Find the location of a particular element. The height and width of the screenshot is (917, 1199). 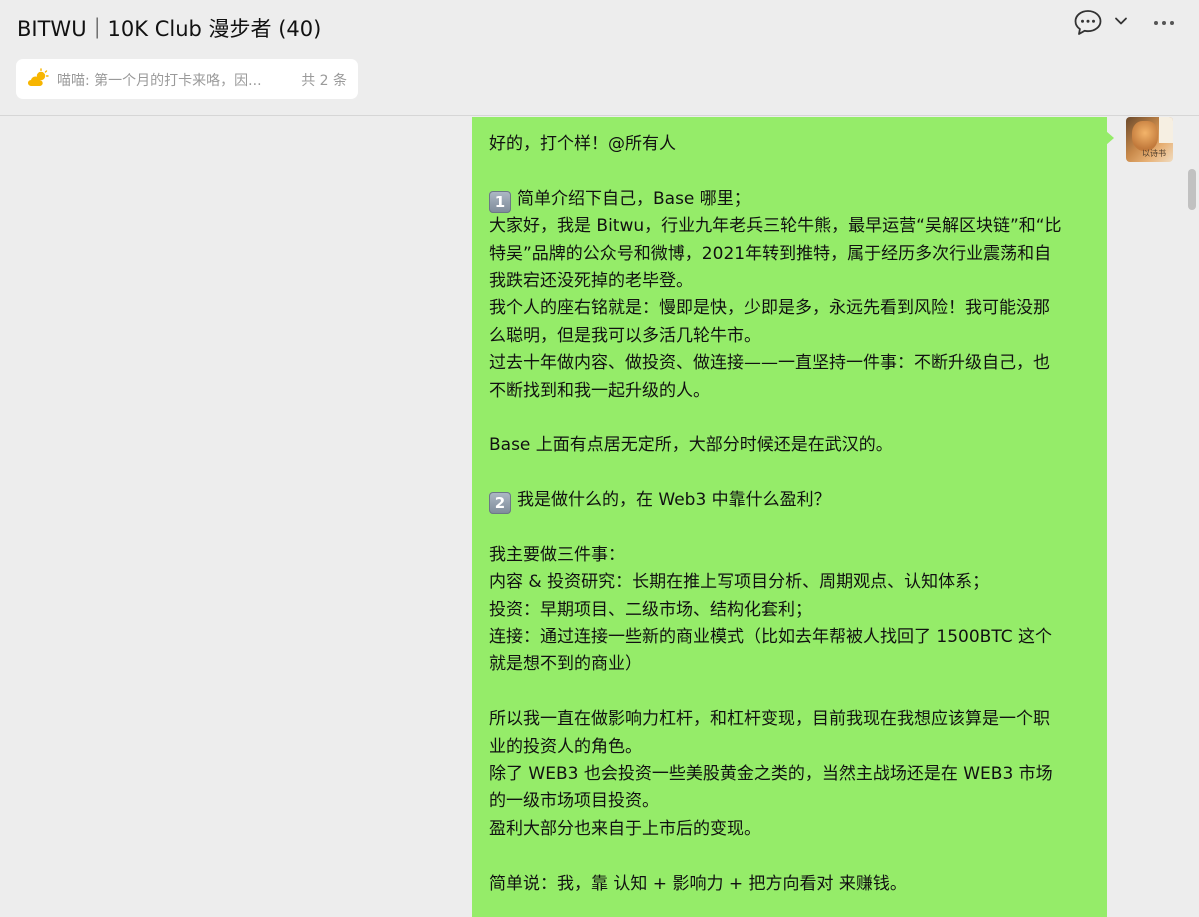

avatar-window is located at coordinates (1166, 130).